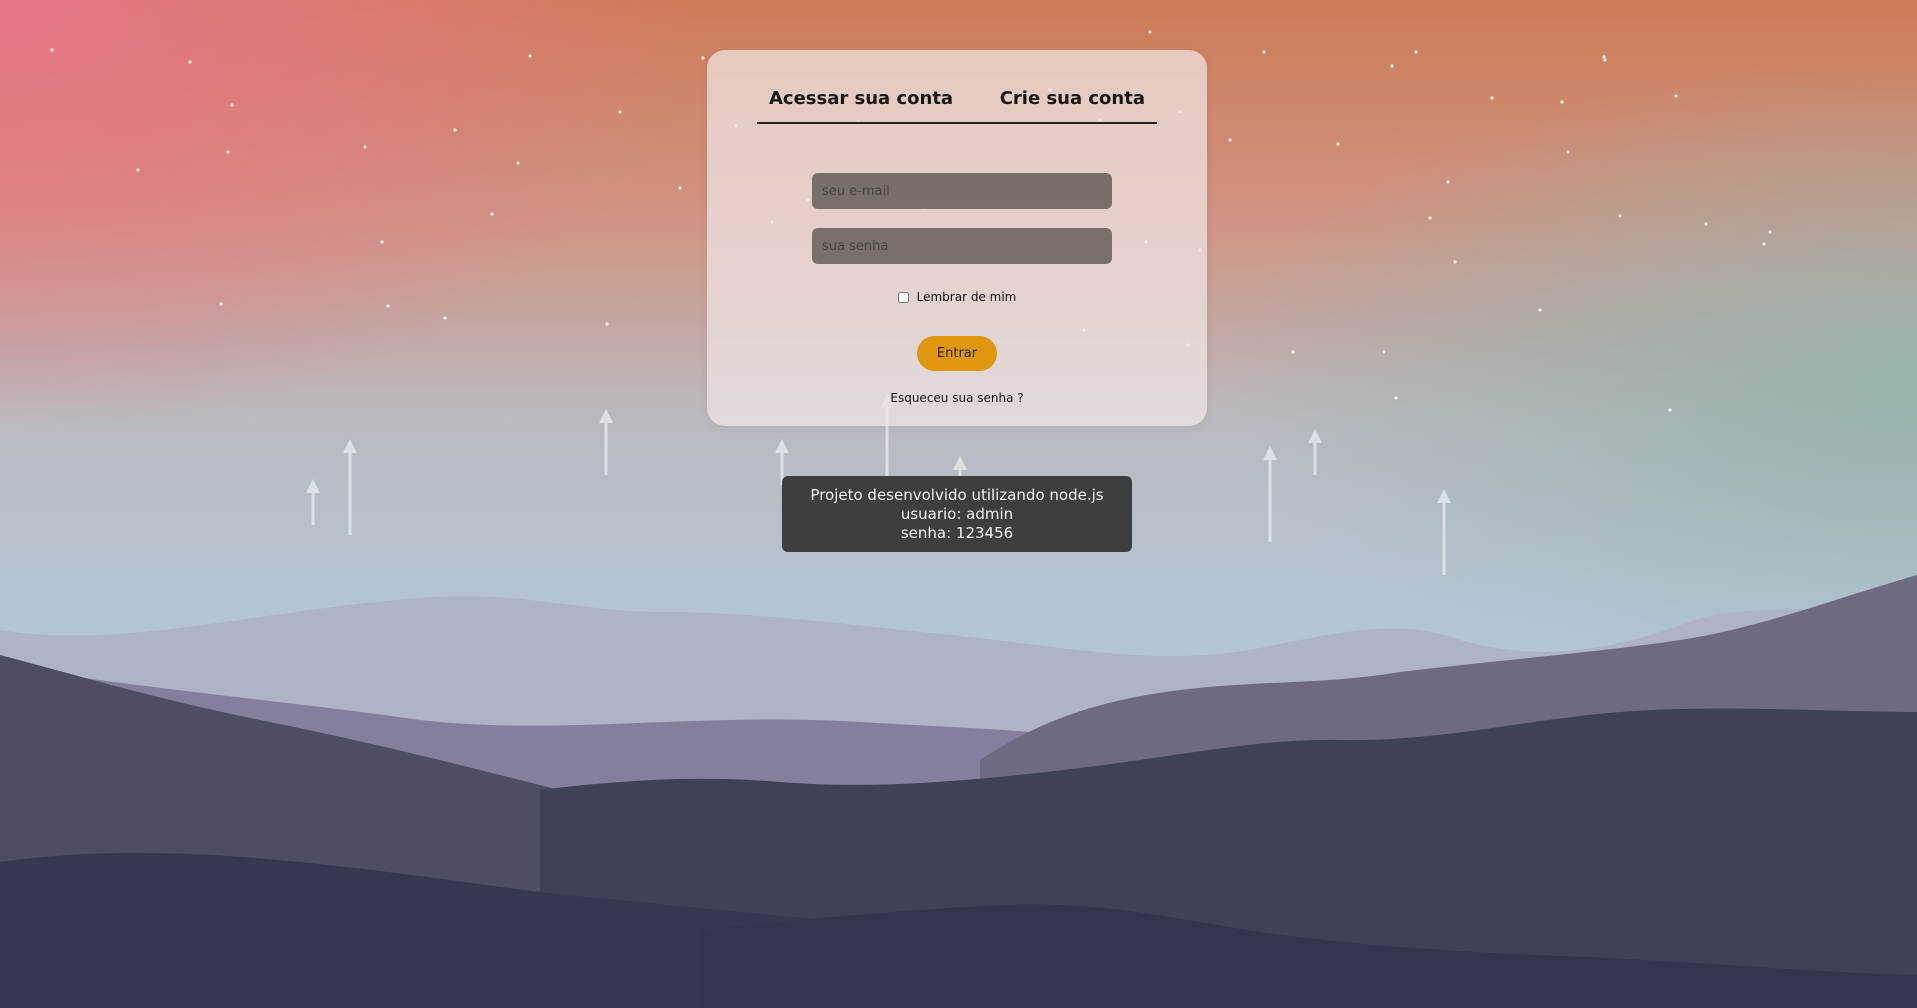 This screenshot has width=1917, height=1008. I want to click on info-line-project: Projeto desenvolvido utilizando node.js, so click(957, 494).